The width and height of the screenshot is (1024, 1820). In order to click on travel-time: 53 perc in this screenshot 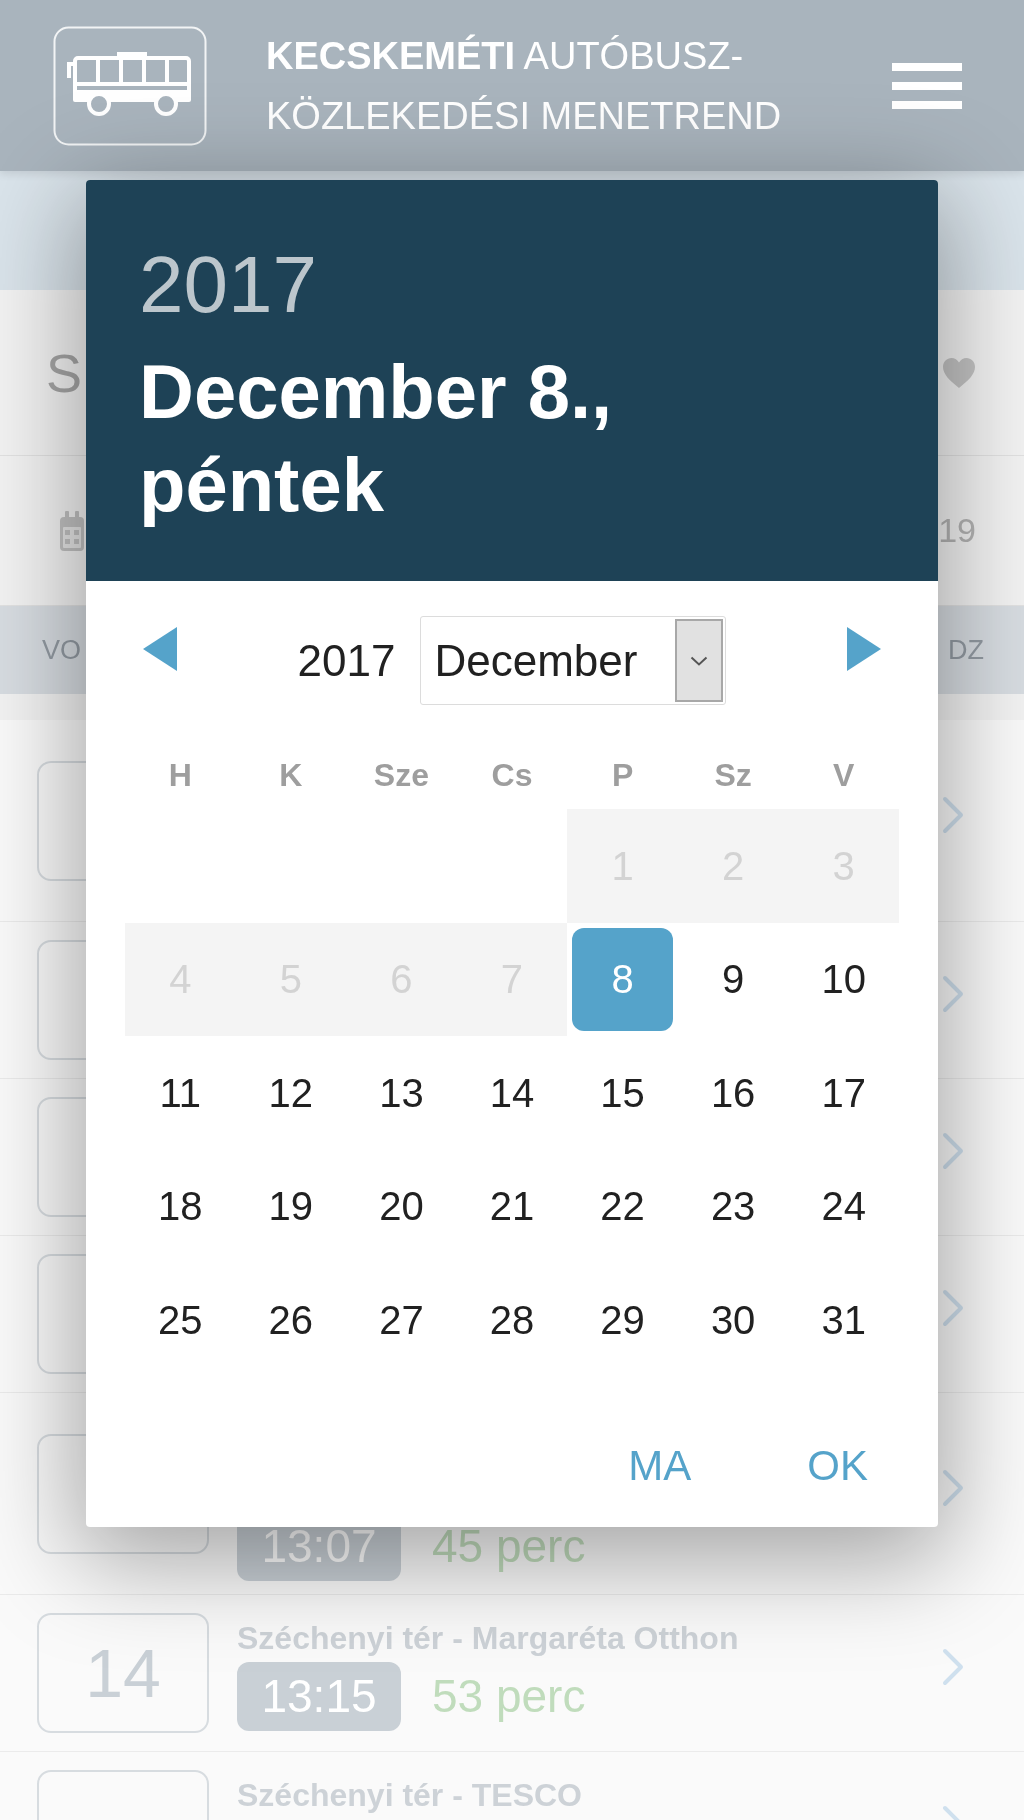, I will do `click(509, 1696)`.